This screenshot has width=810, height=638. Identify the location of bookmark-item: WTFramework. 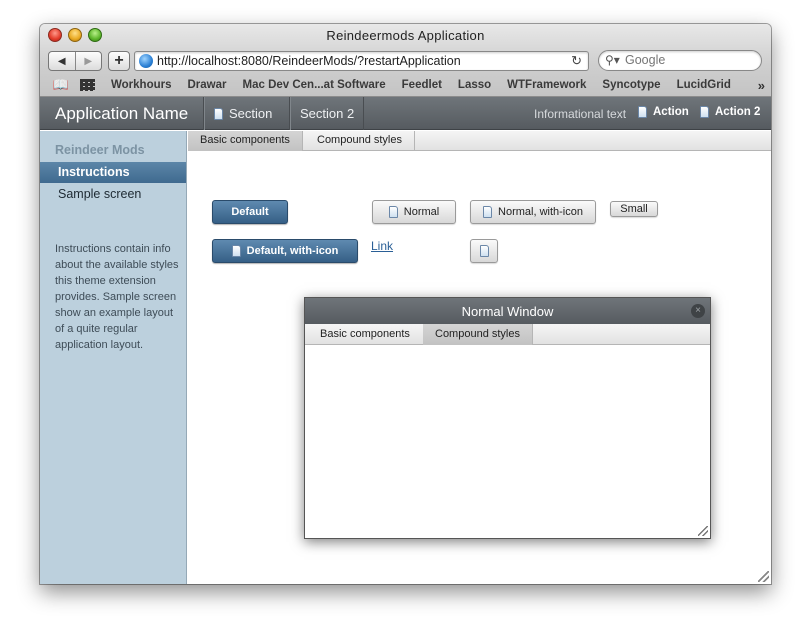
(546, 85).